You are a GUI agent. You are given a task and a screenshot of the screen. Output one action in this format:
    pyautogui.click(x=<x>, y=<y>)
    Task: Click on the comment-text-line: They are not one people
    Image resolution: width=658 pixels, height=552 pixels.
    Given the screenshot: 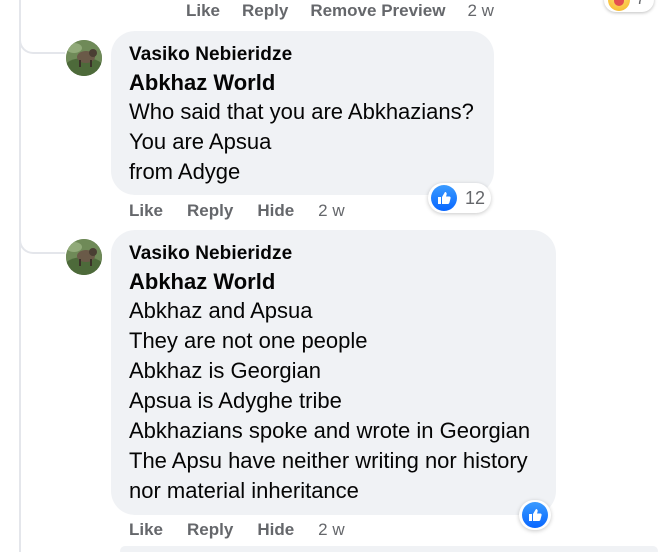 What is the action you would take?
    pyautogui.click(x=248, y=340)
    